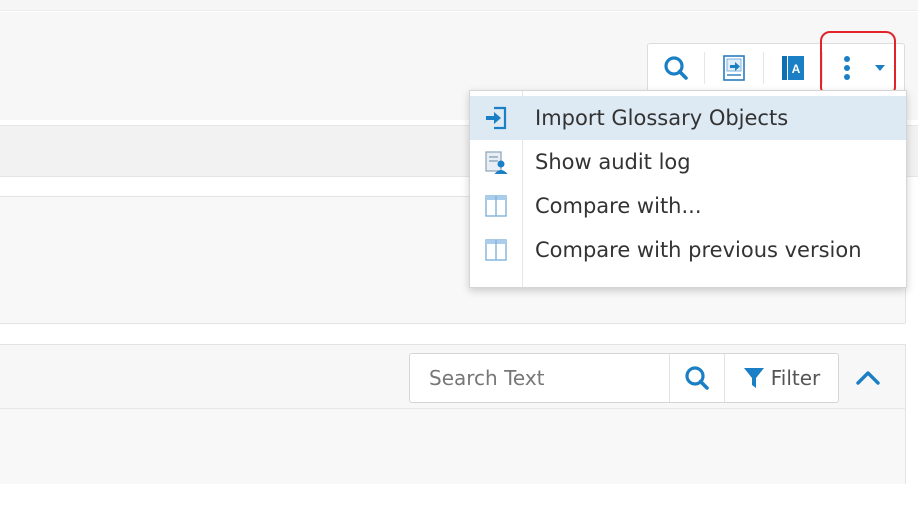 The width and height of the screenshot is (918, 523). Describe the element at coordinates (698, 250) in the screenshot. I see `menu-item-label: Compare with previous version` at that location.